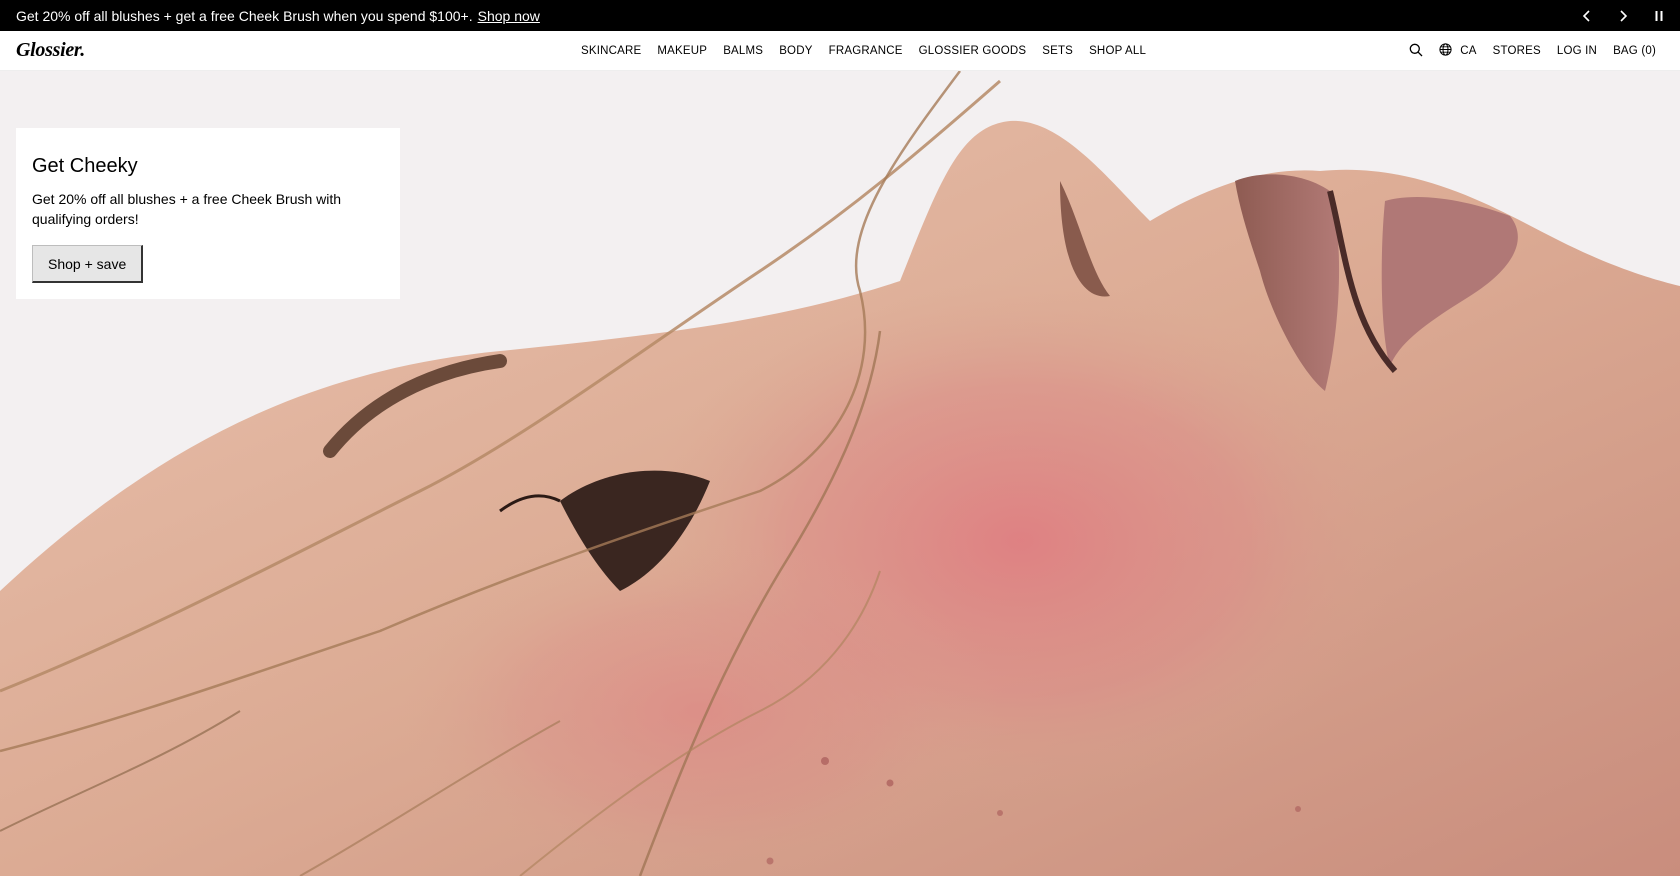 The width and height of the screenshot is (1680, 876). What do you see at coordinates (1057, 51) in the screenshot?
I see `nav-item-sets: SETS` at bounding box center [1057, 51].